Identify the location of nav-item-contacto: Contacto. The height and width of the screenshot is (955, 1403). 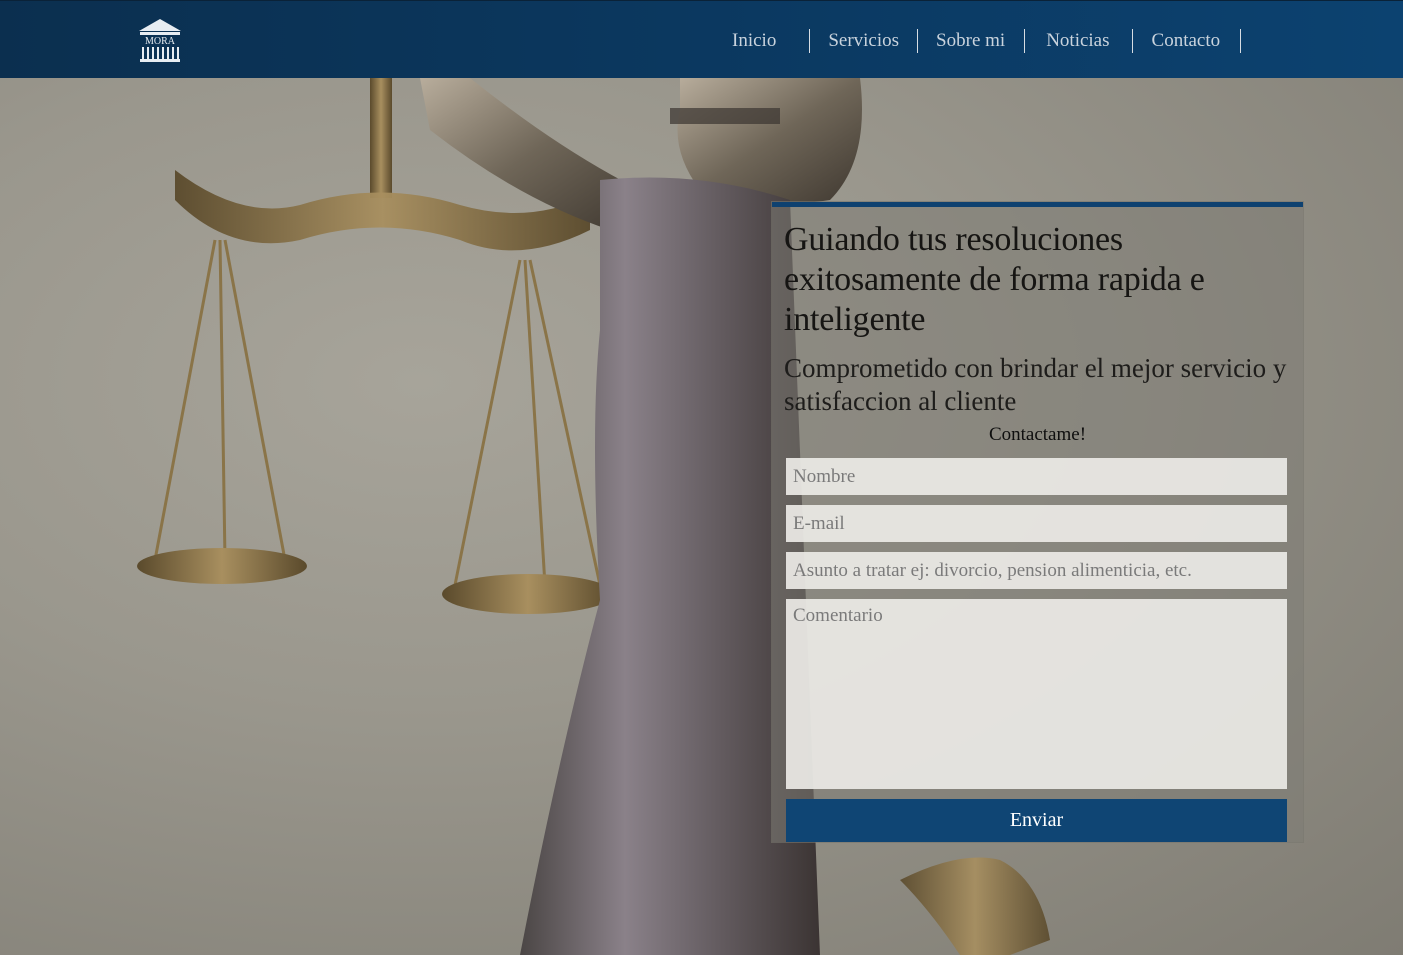
(1187, 41).